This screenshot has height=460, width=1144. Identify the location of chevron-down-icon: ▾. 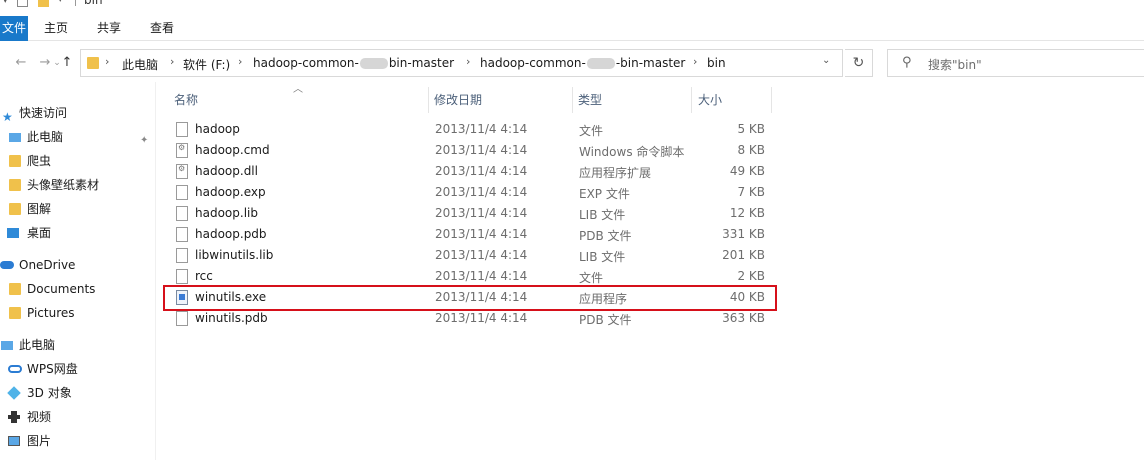
(63, 3).